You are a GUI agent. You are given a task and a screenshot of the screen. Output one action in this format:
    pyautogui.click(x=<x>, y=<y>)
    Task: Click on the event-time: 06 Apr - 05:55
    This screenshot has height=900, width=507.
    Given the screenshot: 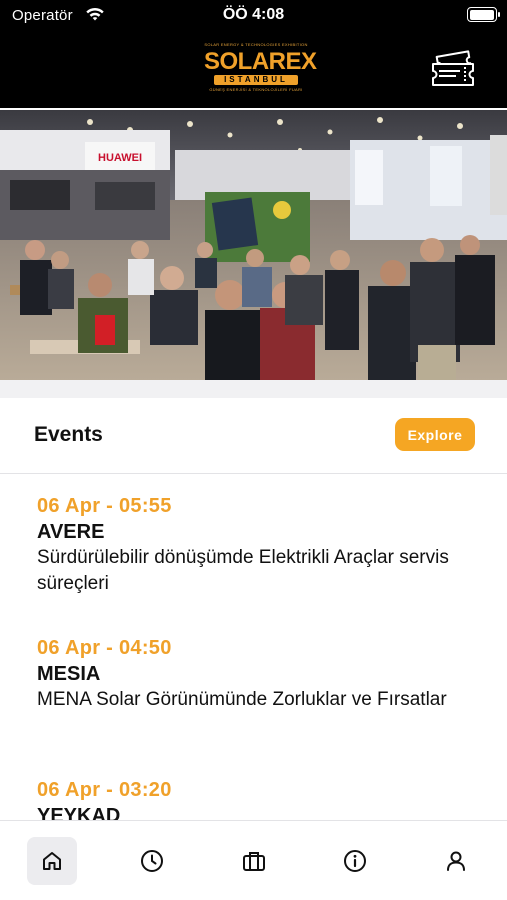 What is the action you would take?
    pyautogui.click(x=104, y=506)
    